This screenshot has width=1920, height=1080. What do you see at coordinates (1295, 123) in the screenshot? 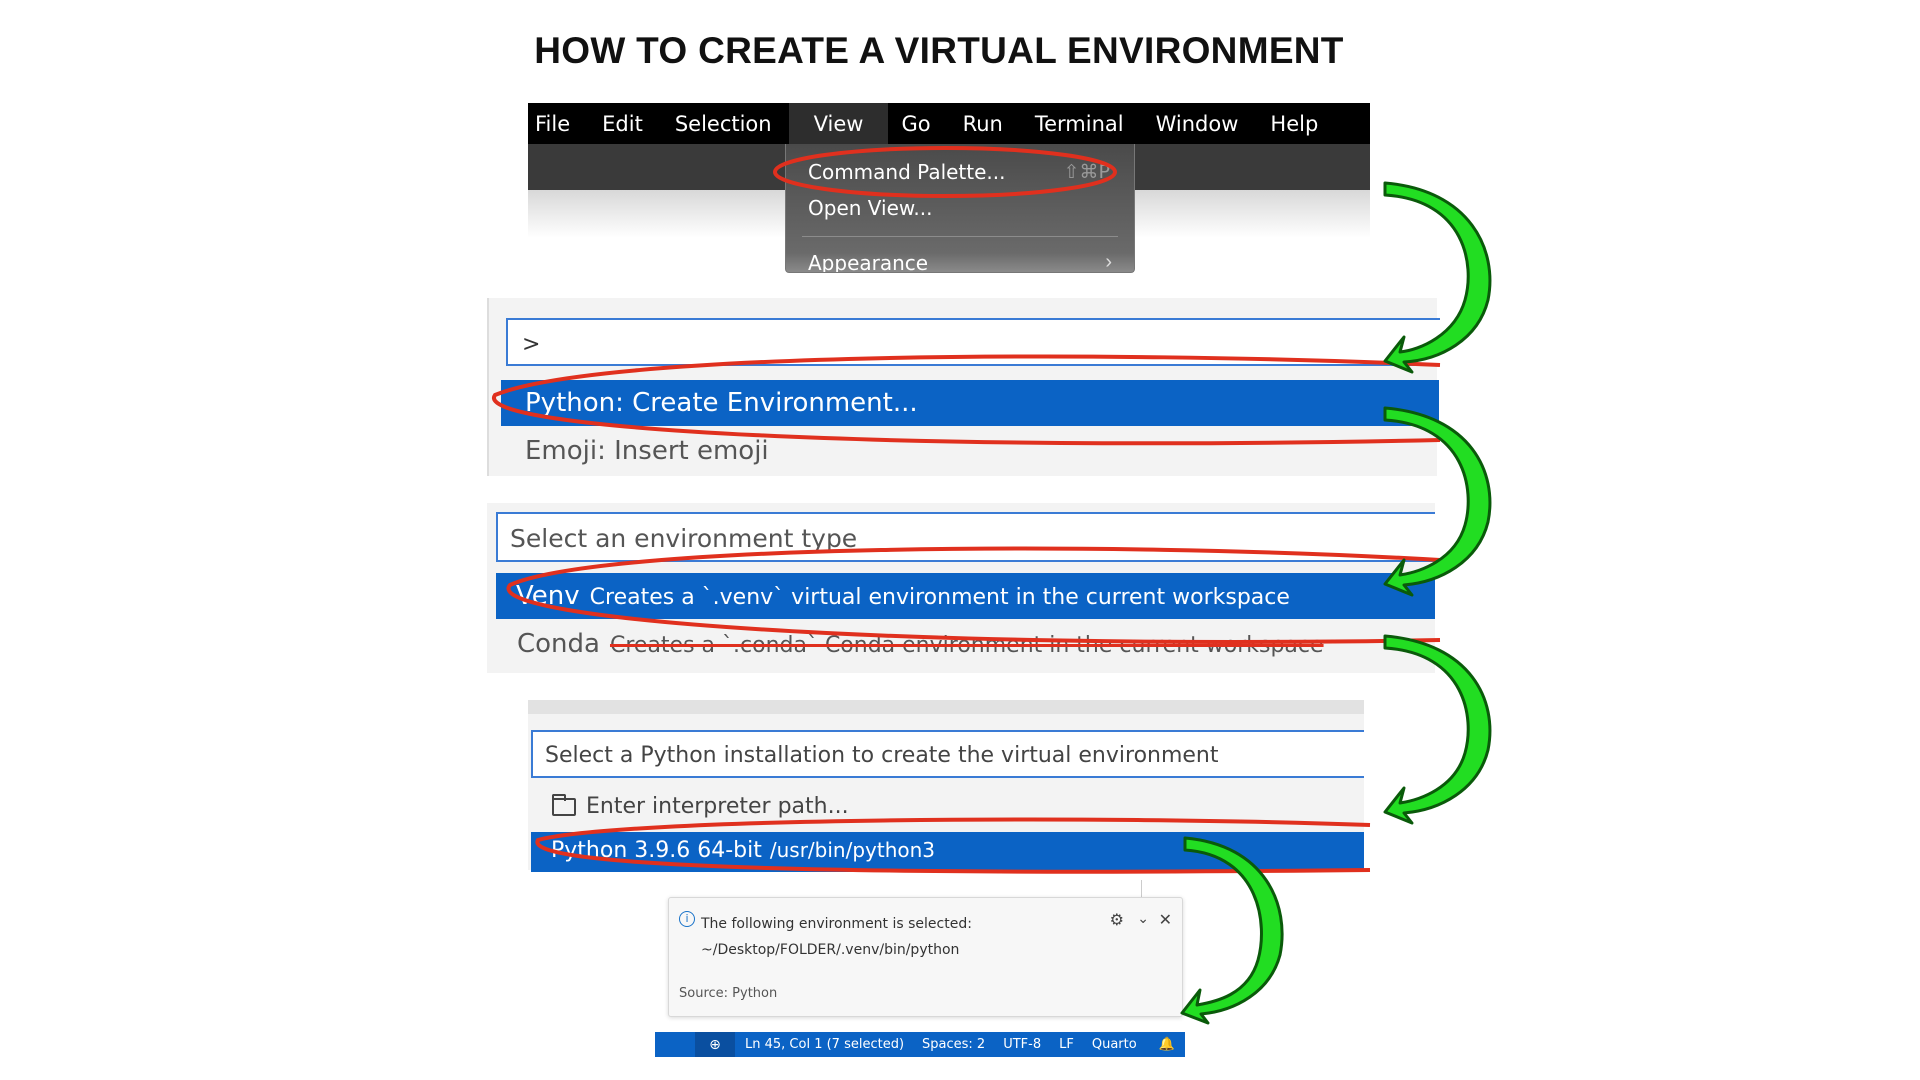
I see `menu-help: Help` at bounding box center [1295, 123].